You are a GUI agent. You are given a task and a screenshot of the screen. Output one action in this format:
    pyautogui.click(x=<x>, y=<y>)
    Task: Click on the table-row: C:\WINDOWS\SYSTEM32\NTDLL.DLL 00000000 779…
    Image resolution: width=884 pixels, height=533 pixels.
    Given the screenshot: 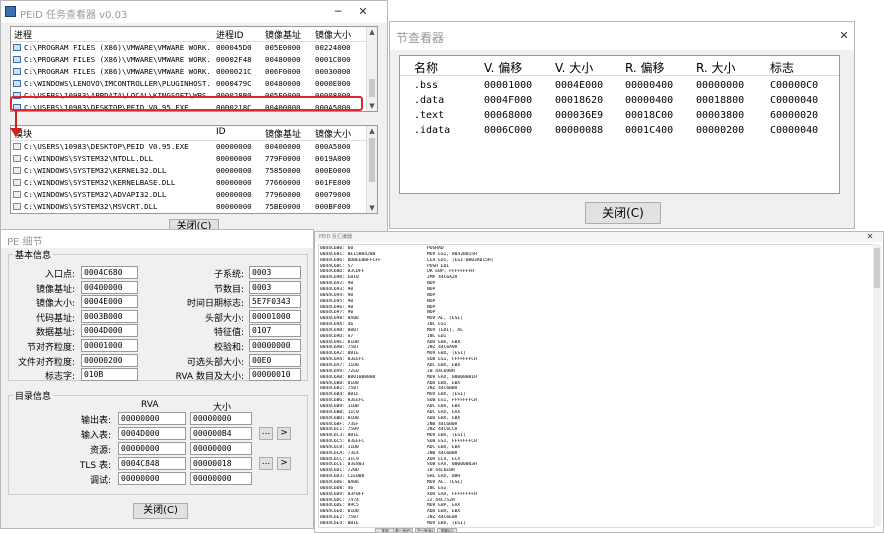 What is the action you would take?
    pyautogui.click(x=190, y=158)
    